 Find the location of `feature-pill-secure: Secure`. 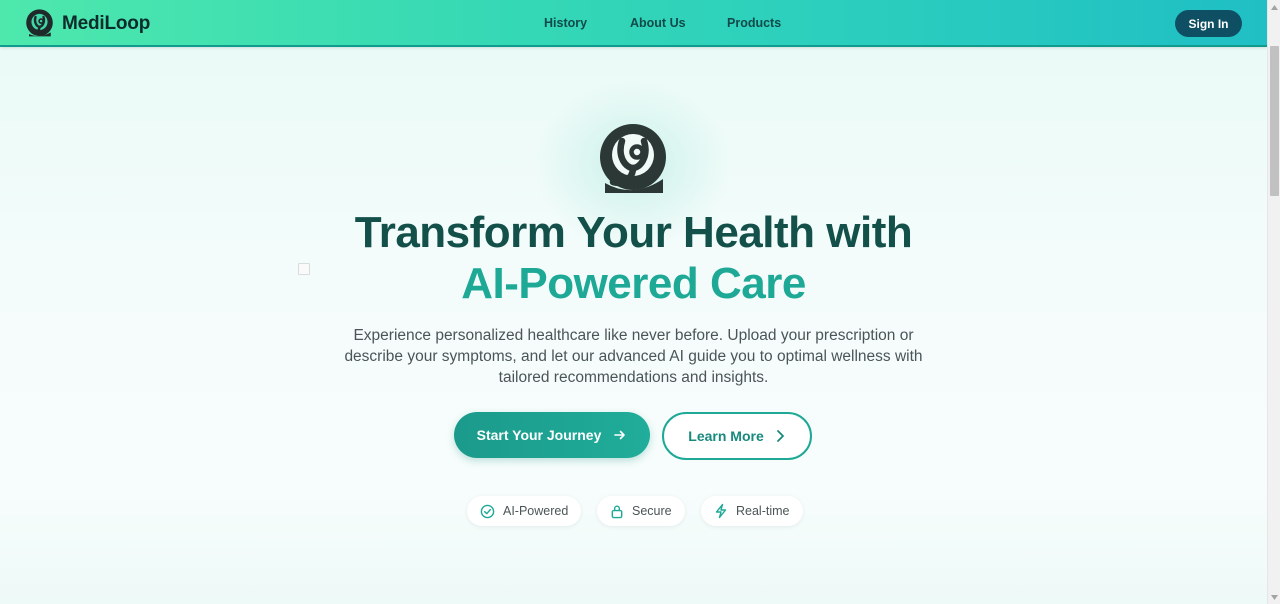

feature-pill-secure: Secure is located at coordinates (641, 511).